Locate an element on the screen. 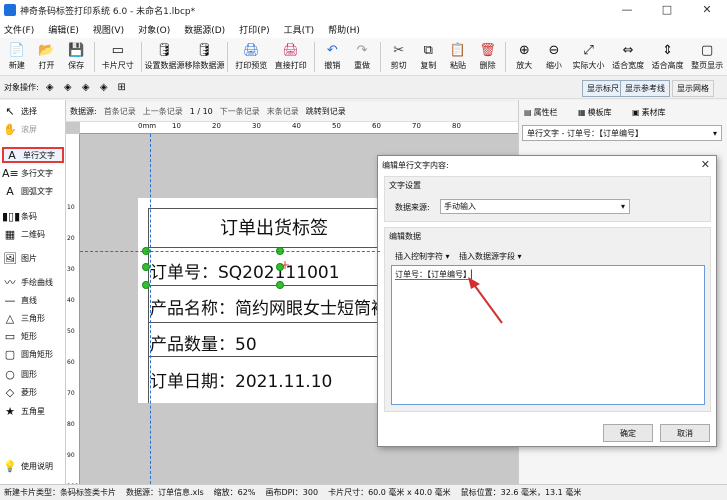 The height and width of the screenshot is (500, 727). close-window-button: ✕ is located at coordinates (707, 10).